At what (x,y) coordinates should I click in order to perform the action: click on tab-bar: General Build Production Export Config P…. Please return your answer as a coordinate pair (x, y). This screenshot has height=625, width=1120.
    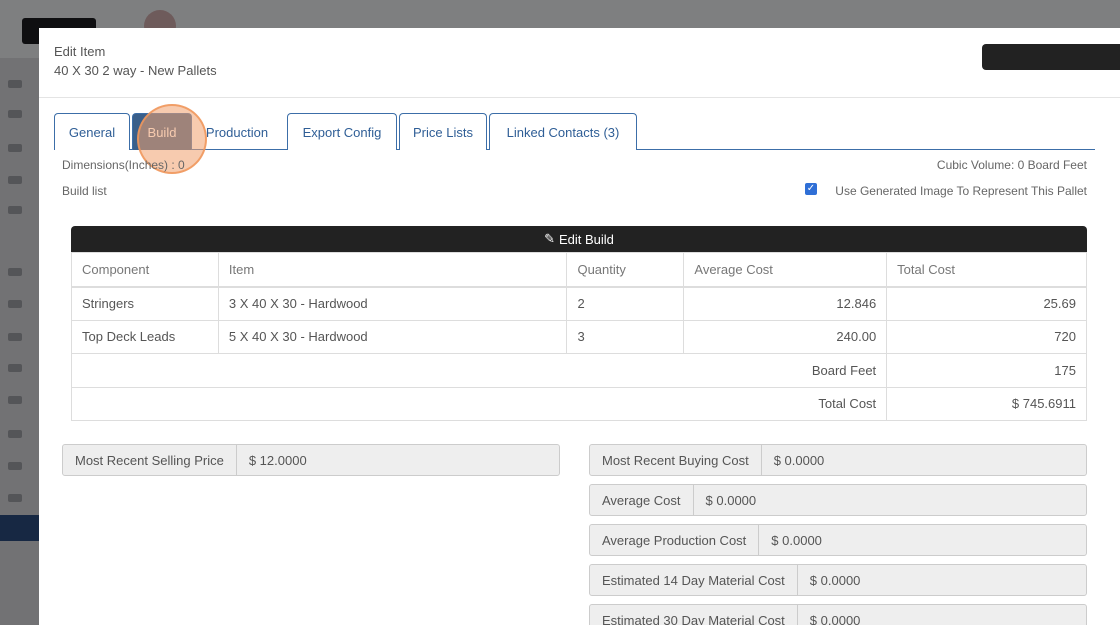
    Looking at the image, I should click on (574, 131).